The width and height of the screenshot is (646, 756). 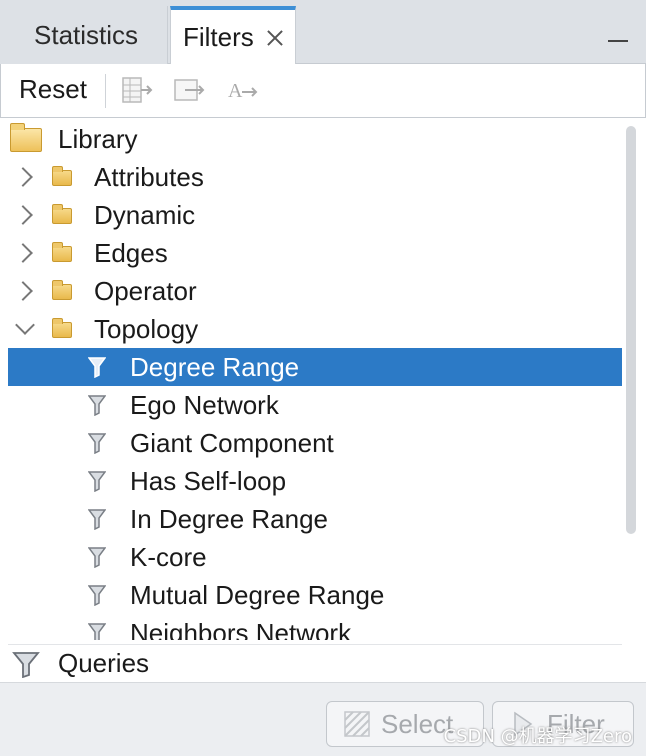 I want to click on toolbar-separator, so click(x=105, y=91).